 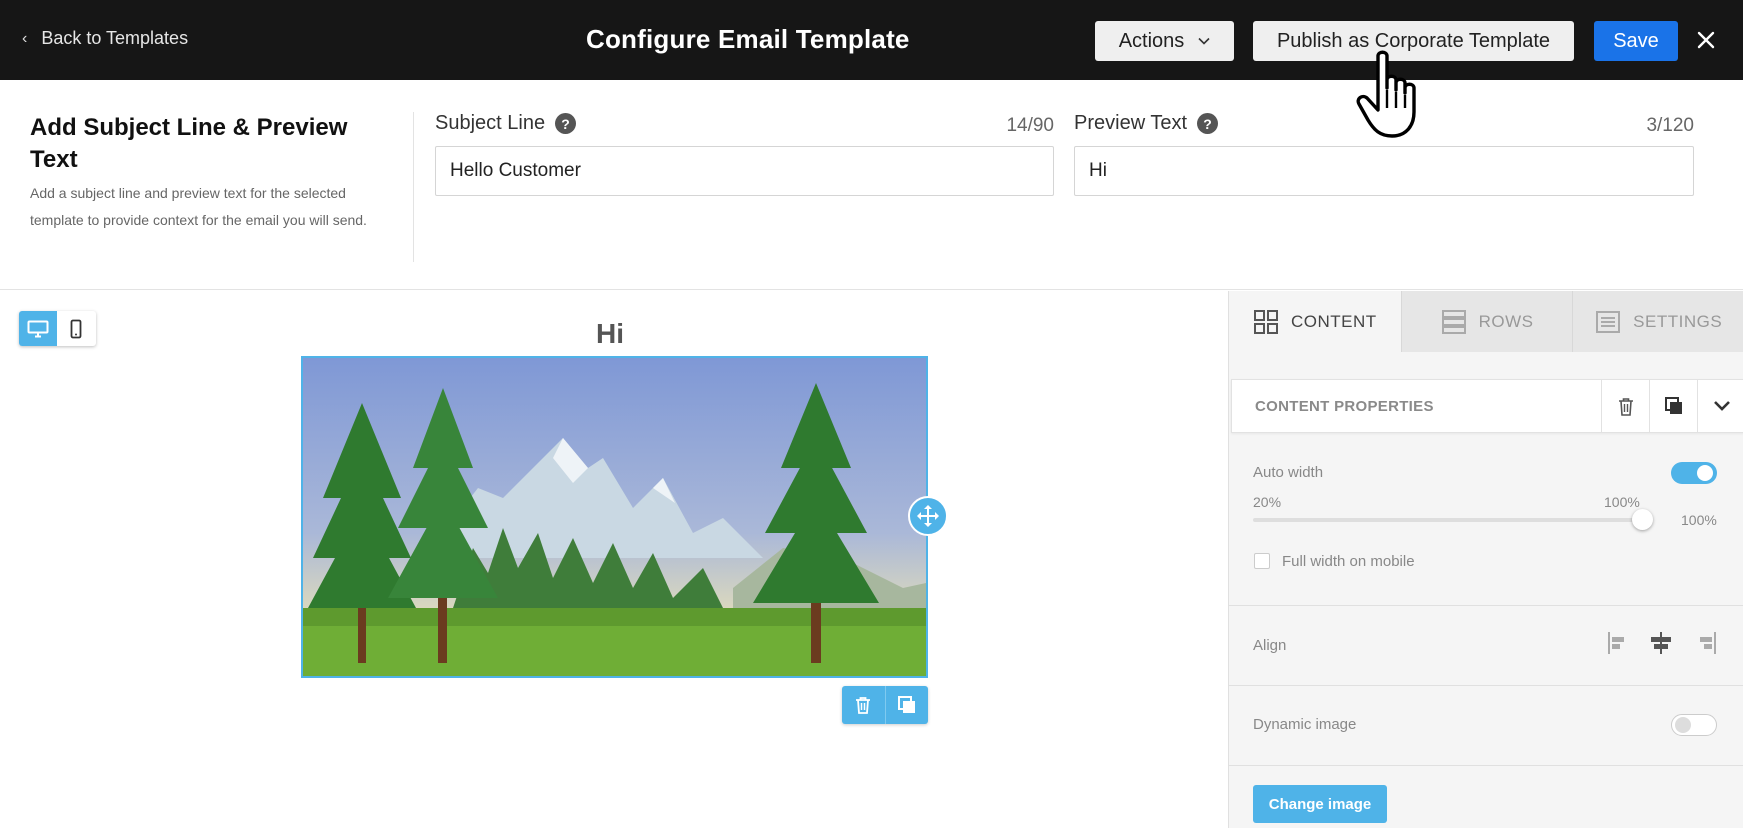 What do you see at coordinates (1262, 561) in the screenshot?
I see `full-width-mobile-checkbox` at bounding box center [1262, 561].